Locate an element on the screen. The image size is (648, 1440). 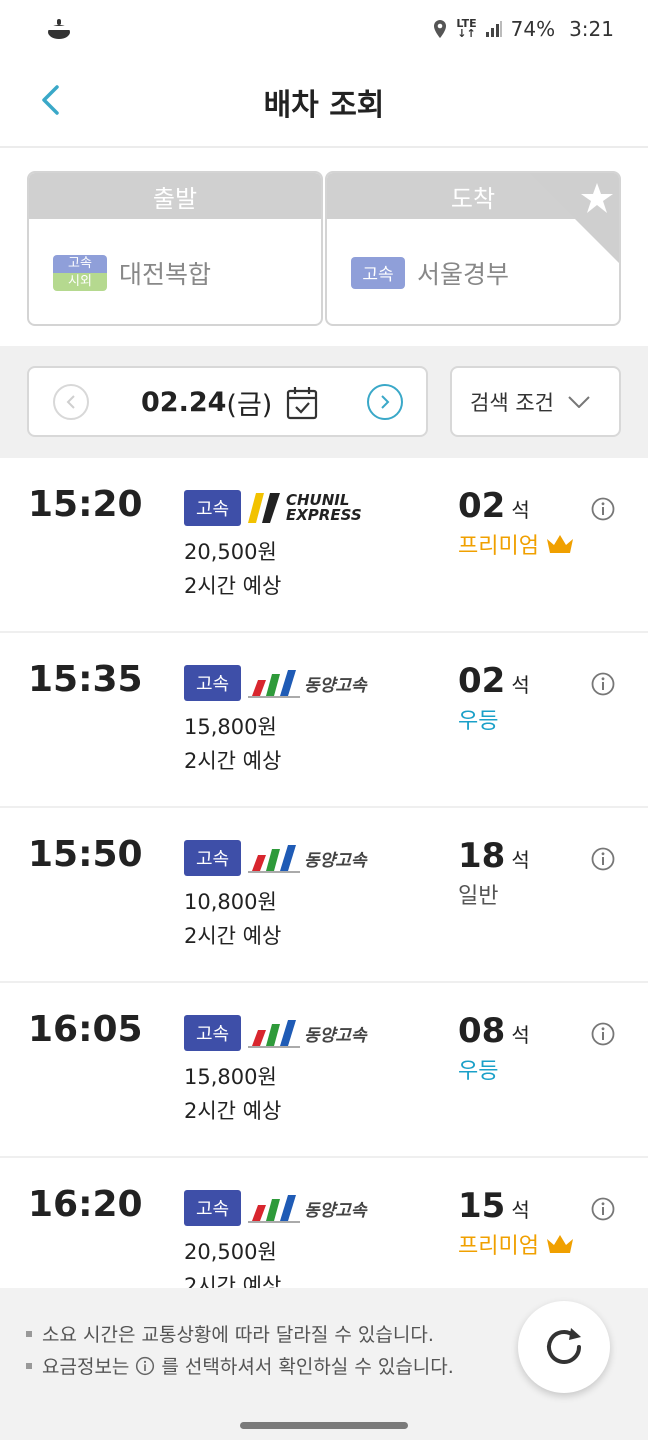
refresh-button is located at coordinates (564, 1347).